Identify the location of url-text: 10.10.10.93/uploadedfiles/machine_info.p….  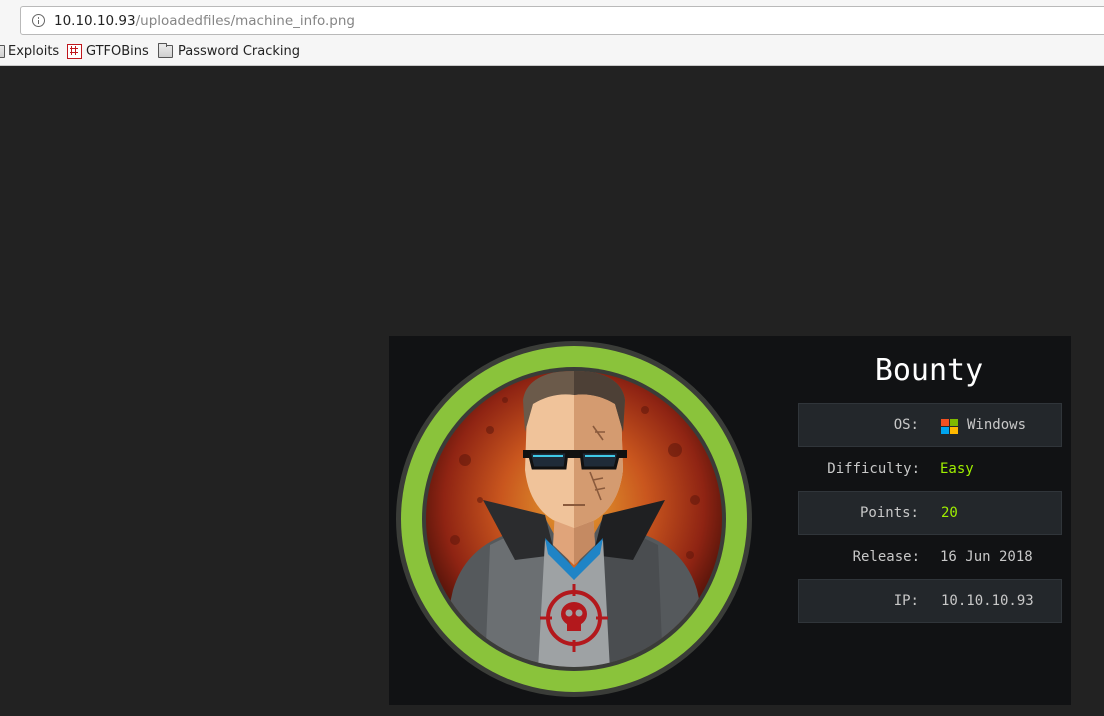
(204, 21).